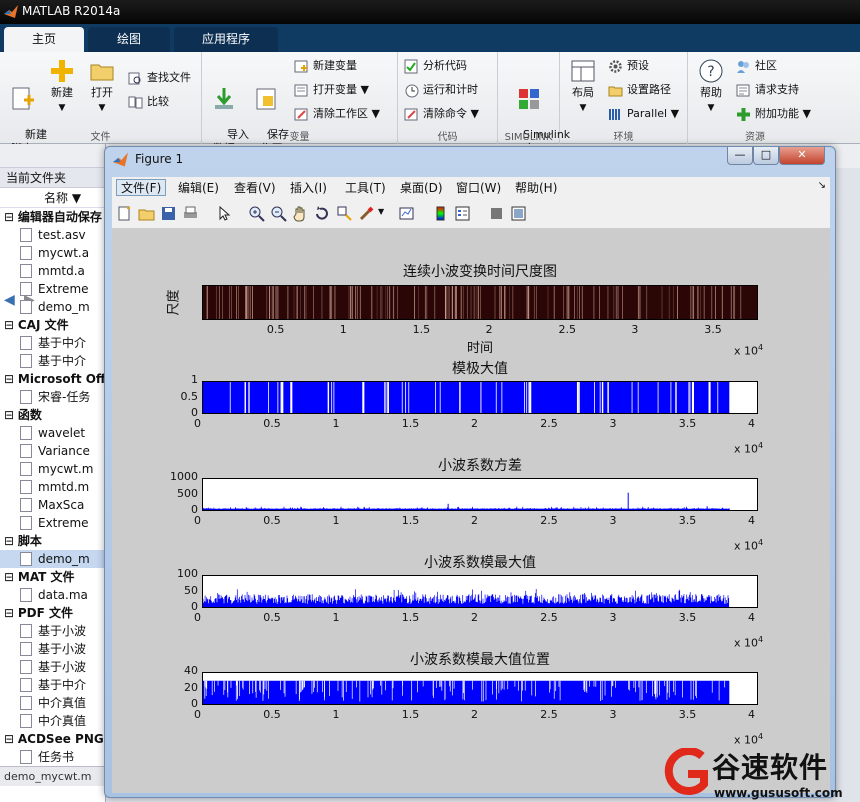 The image size is (860, 802). Describe the element at coordinates (756, 66) in the screenshot. I see `community-button: 社区` at that location.